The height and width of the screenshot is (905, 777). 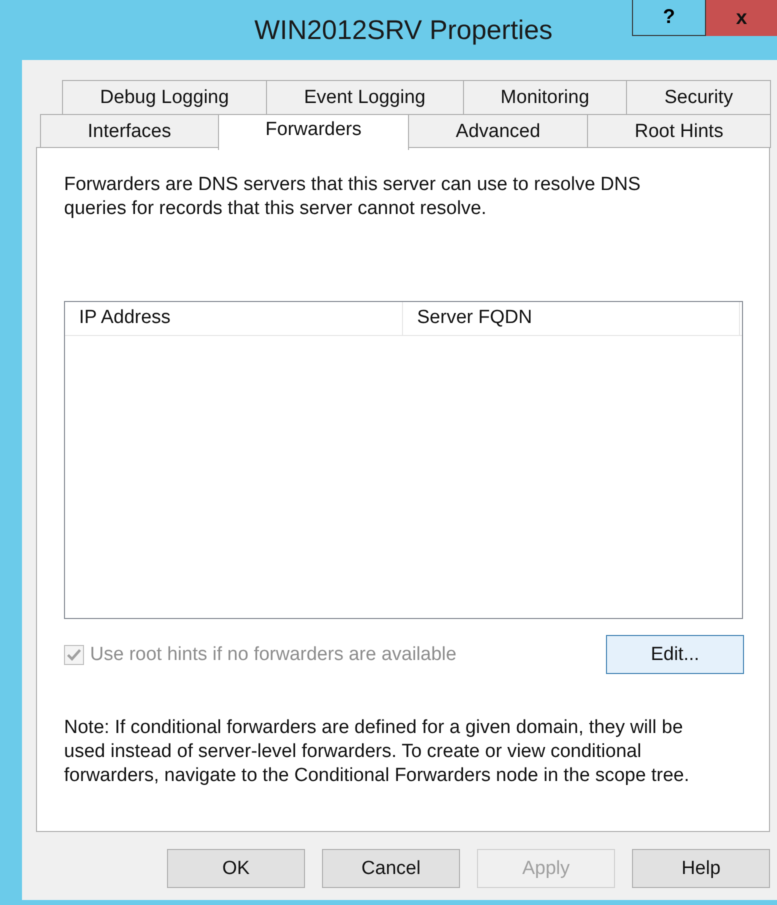 What do you see at coordinates (741, 18) in the screenshot?
I see `close-button: x` at bounding box center [741, 18].